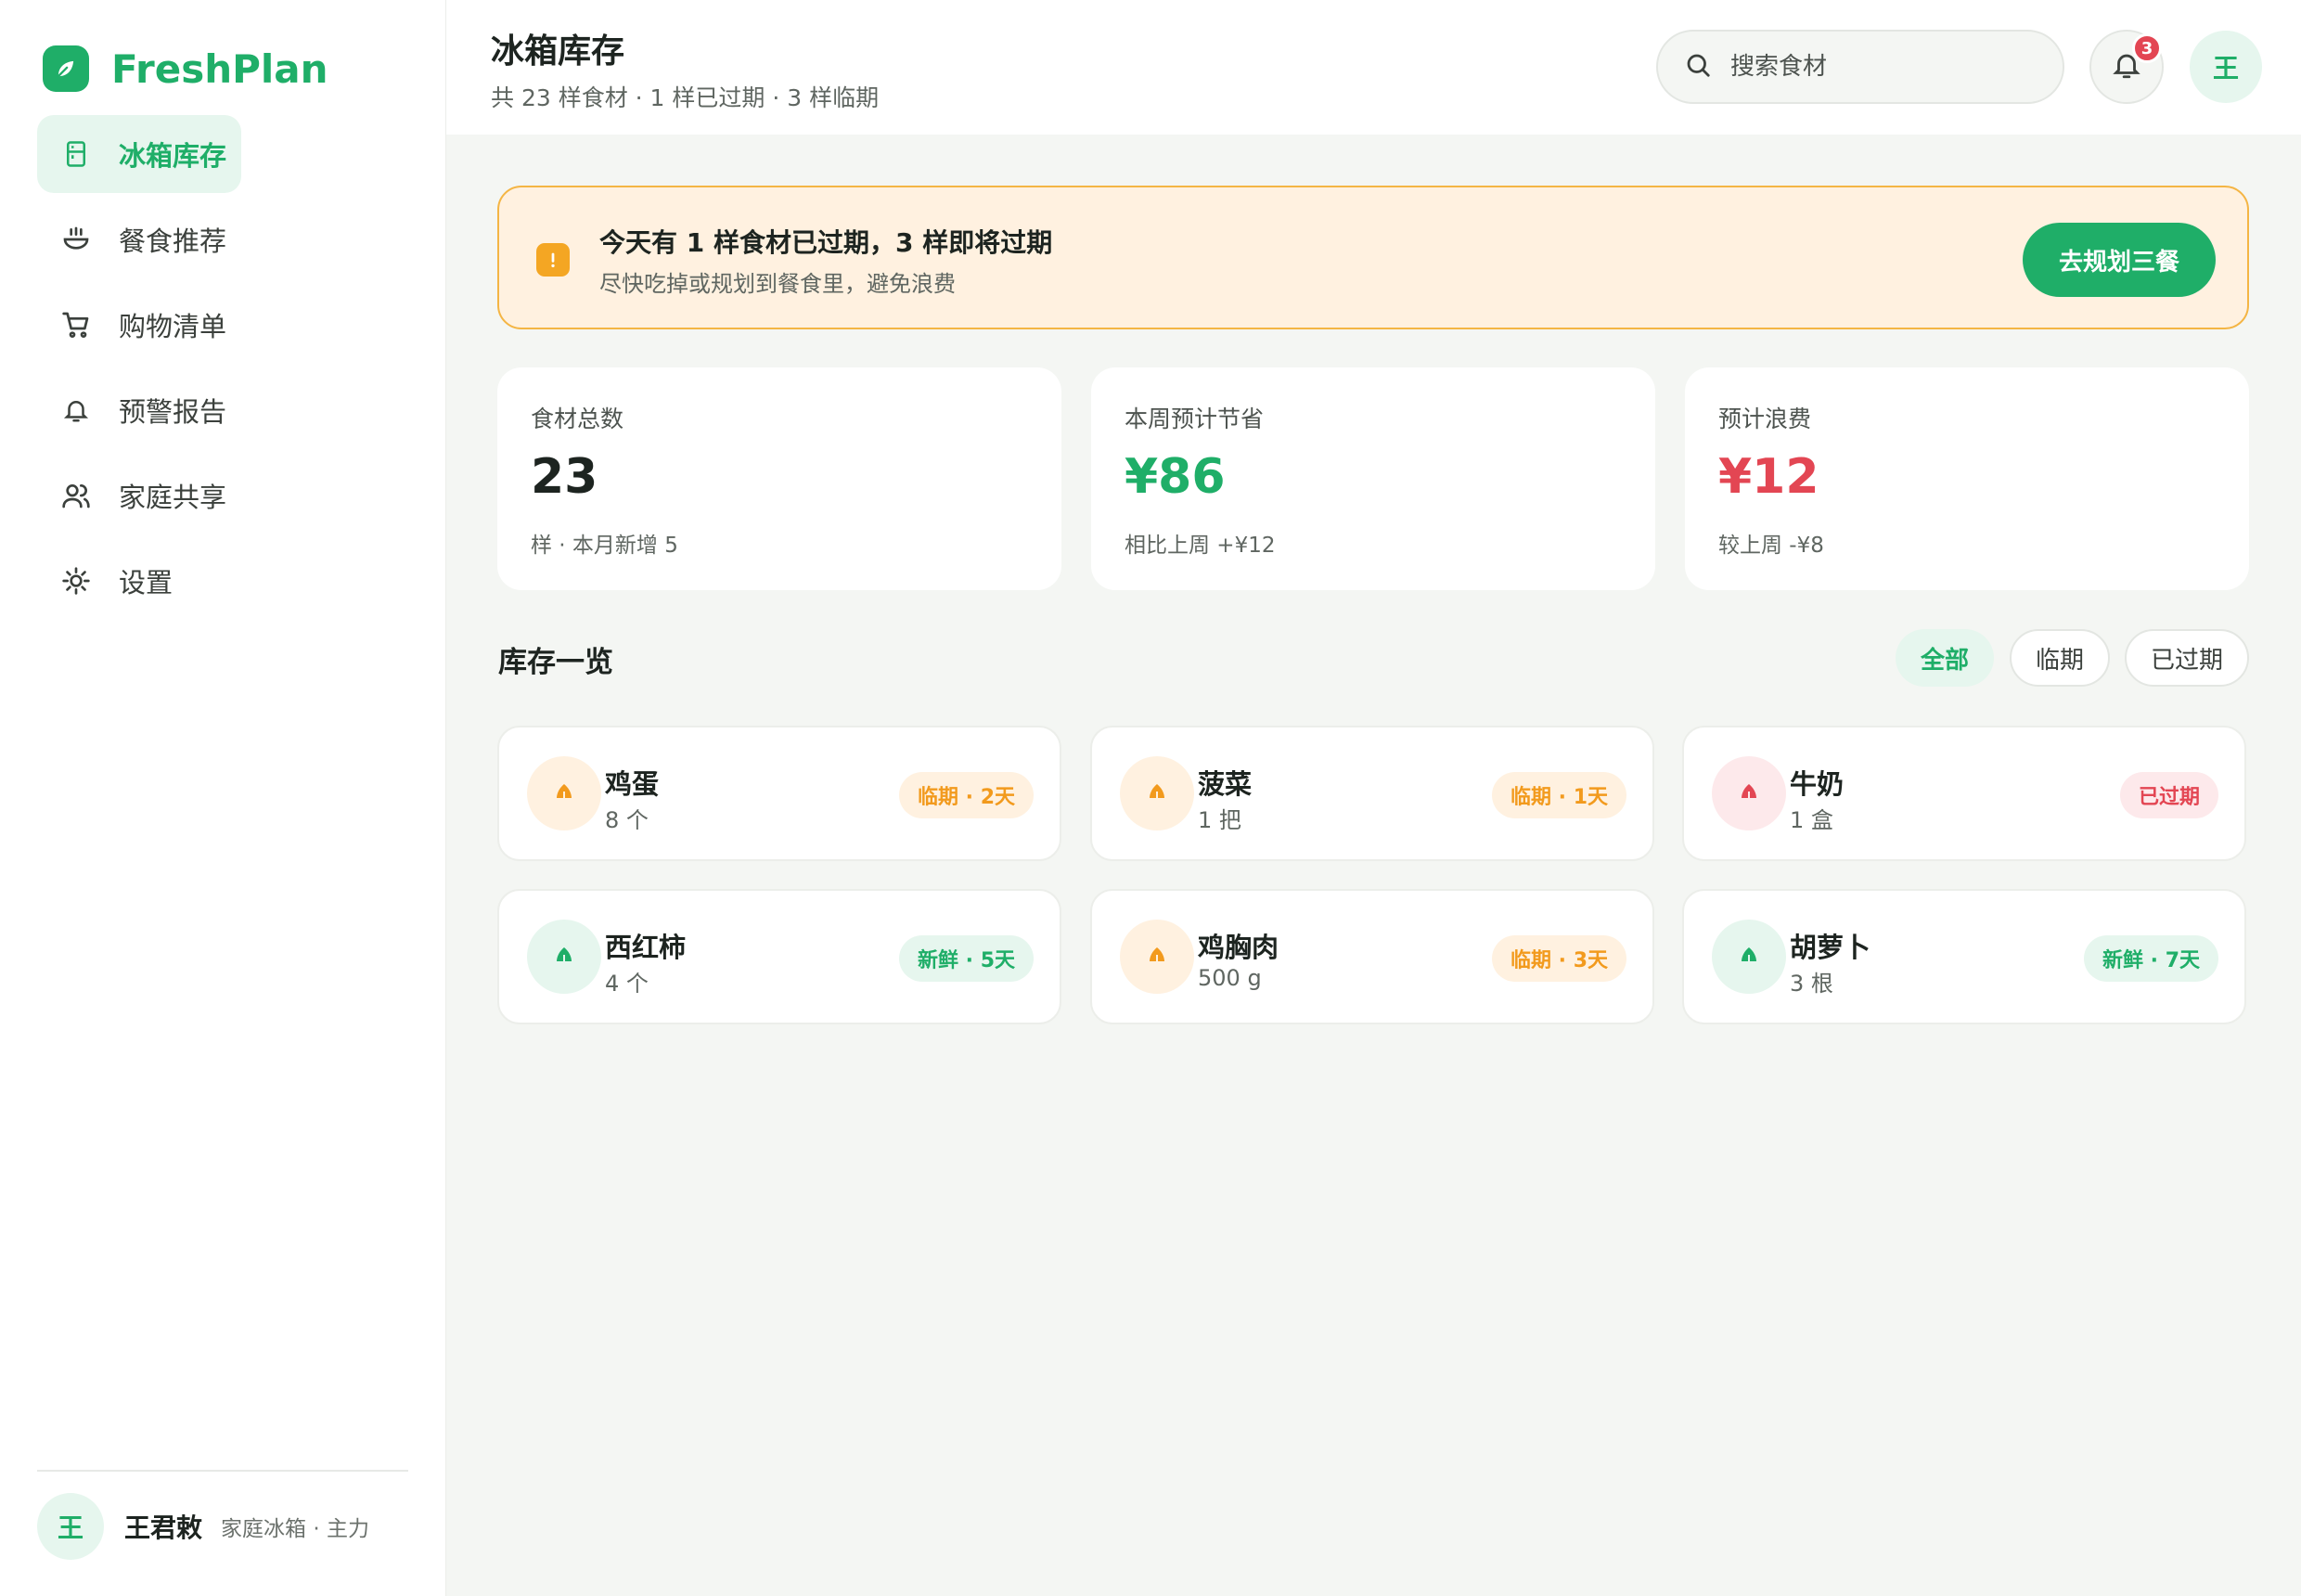 Image resolution: width=2301 pixels, height=1596 pixels. What do you see at coordinates (173, 156) in the screenshot?
I see `sidebar-item-label: 冰箱库存` at bounding box center [173, 156].